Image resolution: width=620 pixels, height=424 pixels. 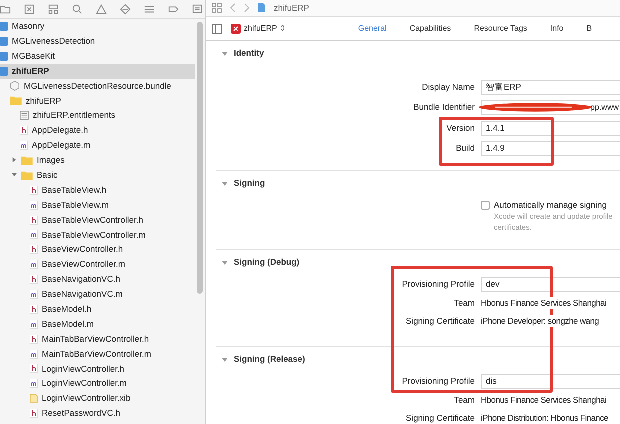 I want to click on forward-icon, so click(x=247, y=8).